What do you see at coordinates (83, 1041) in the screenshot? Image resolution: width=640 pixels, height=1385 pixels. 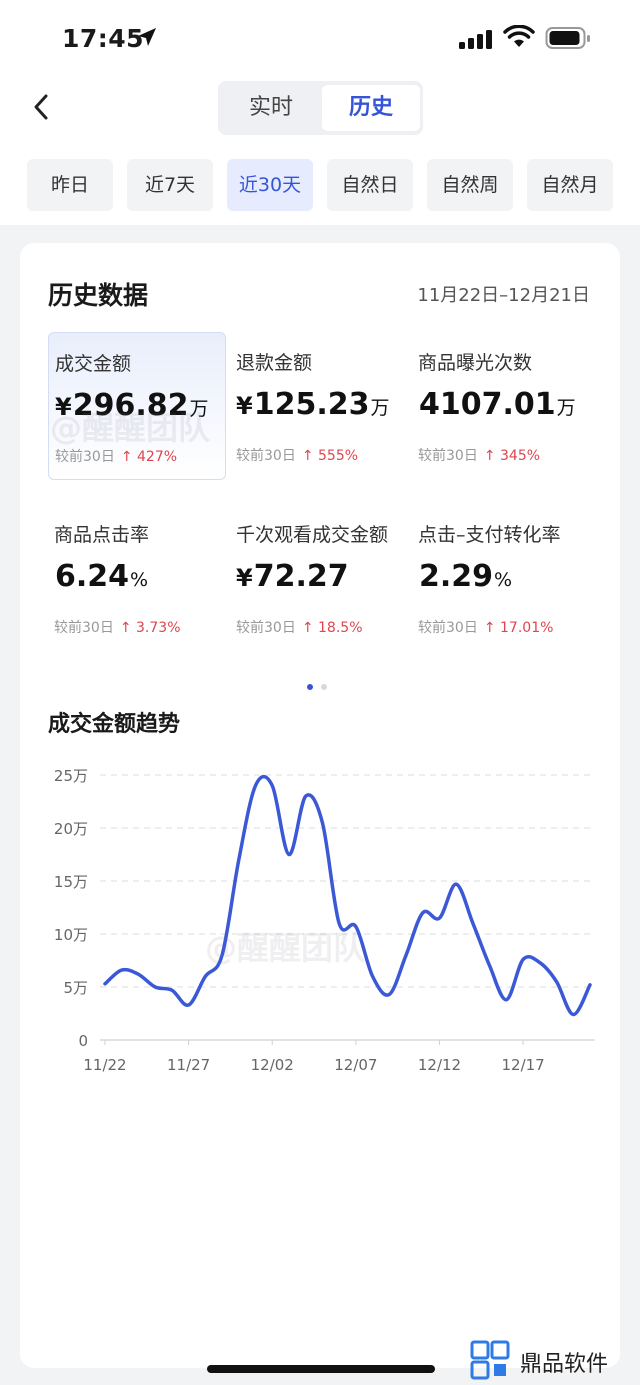 I see `y-tick-label: 0` at bounding box center [83, 1041].